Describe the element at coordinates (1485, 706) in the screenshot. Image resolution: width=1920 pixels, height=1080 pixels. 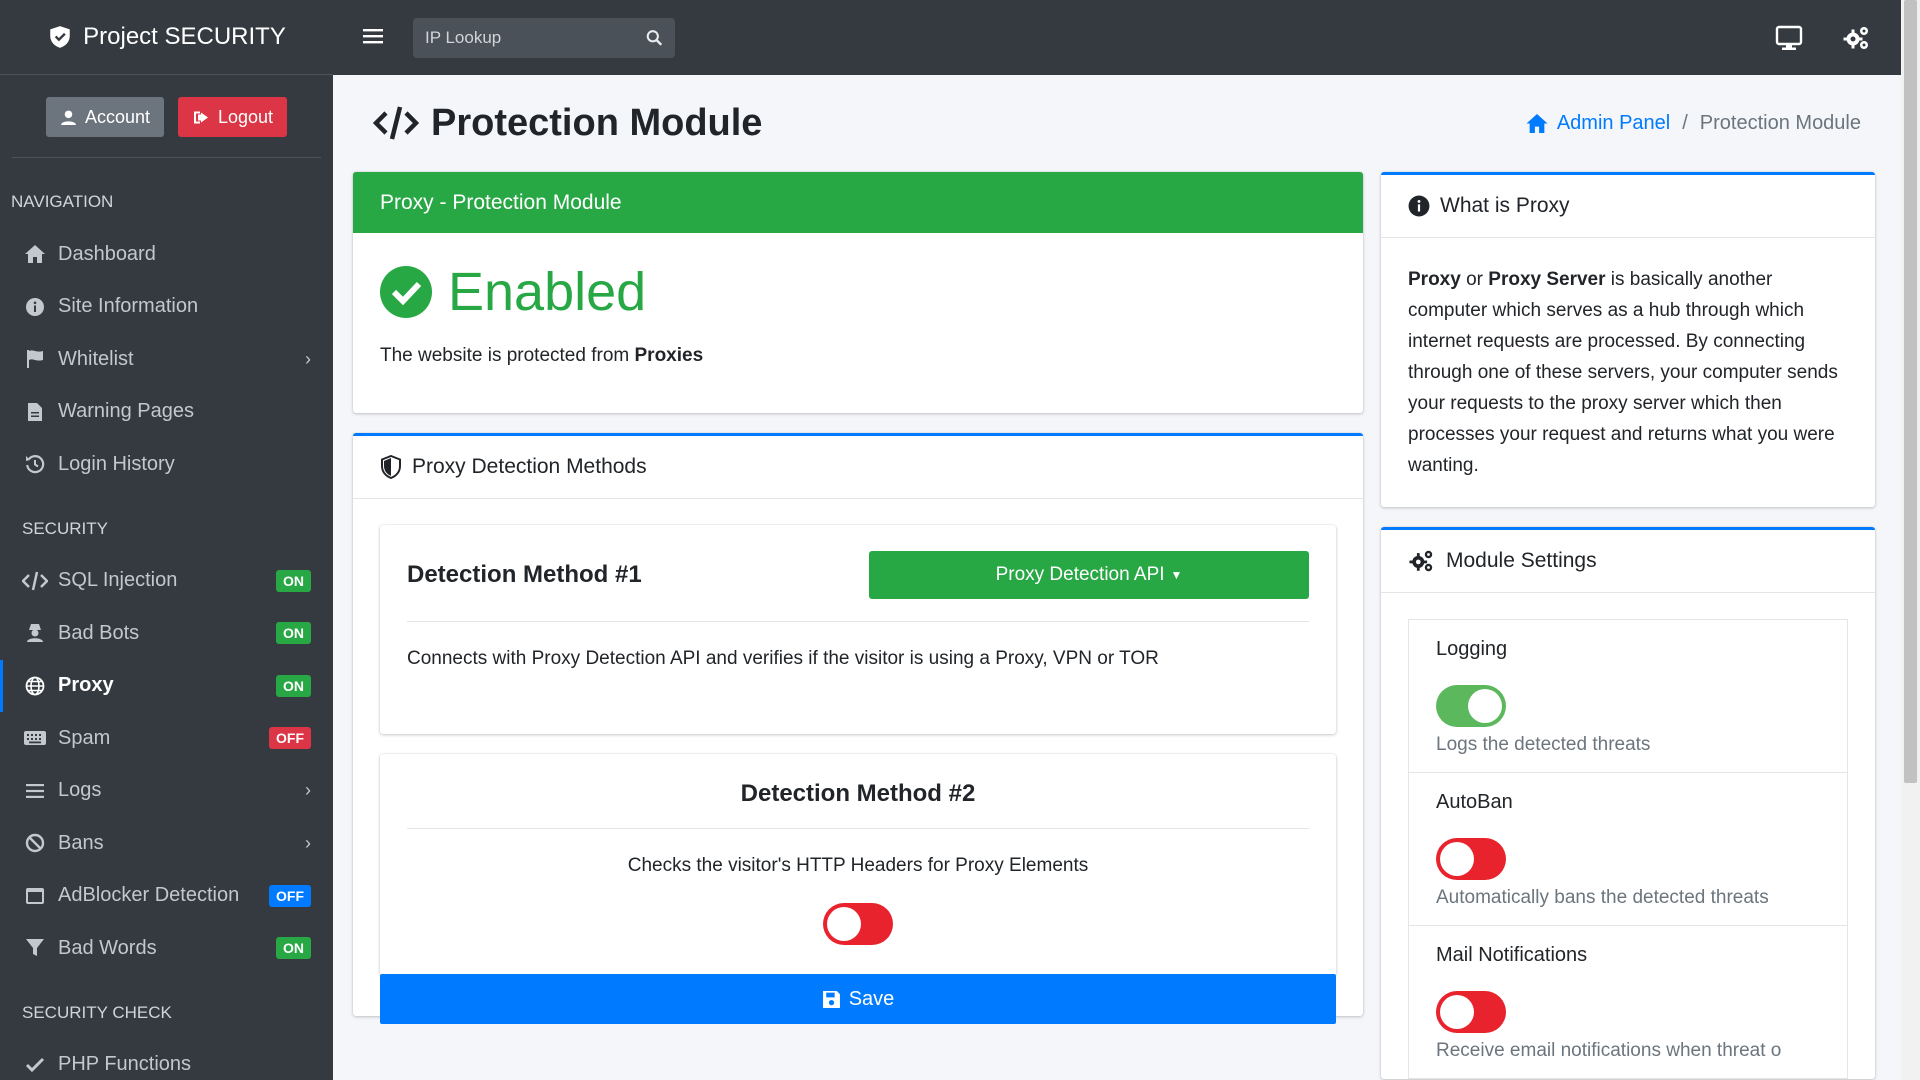
I see `toggle-knob` at that location.